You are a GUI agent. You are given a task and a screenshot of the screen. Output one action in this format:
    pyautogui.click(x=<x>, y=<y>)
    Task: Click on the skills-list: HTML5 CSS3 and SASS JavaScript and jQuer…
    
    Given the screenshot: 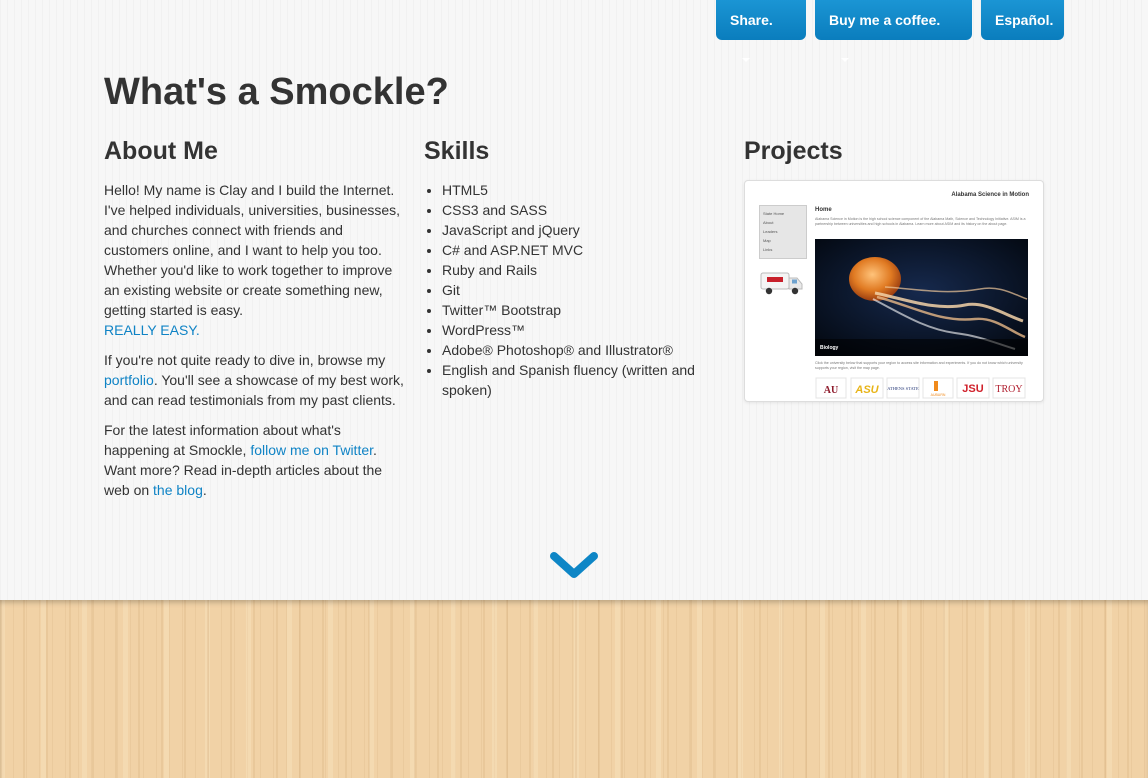 What is the action you would take?
    pyautogui.click(x=569, y=290)
    